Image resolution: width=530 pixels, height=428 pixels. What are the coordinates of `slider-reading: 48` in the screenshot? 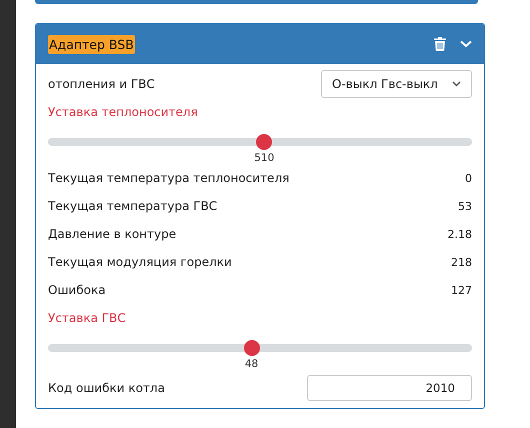 It's located at (251, 364).